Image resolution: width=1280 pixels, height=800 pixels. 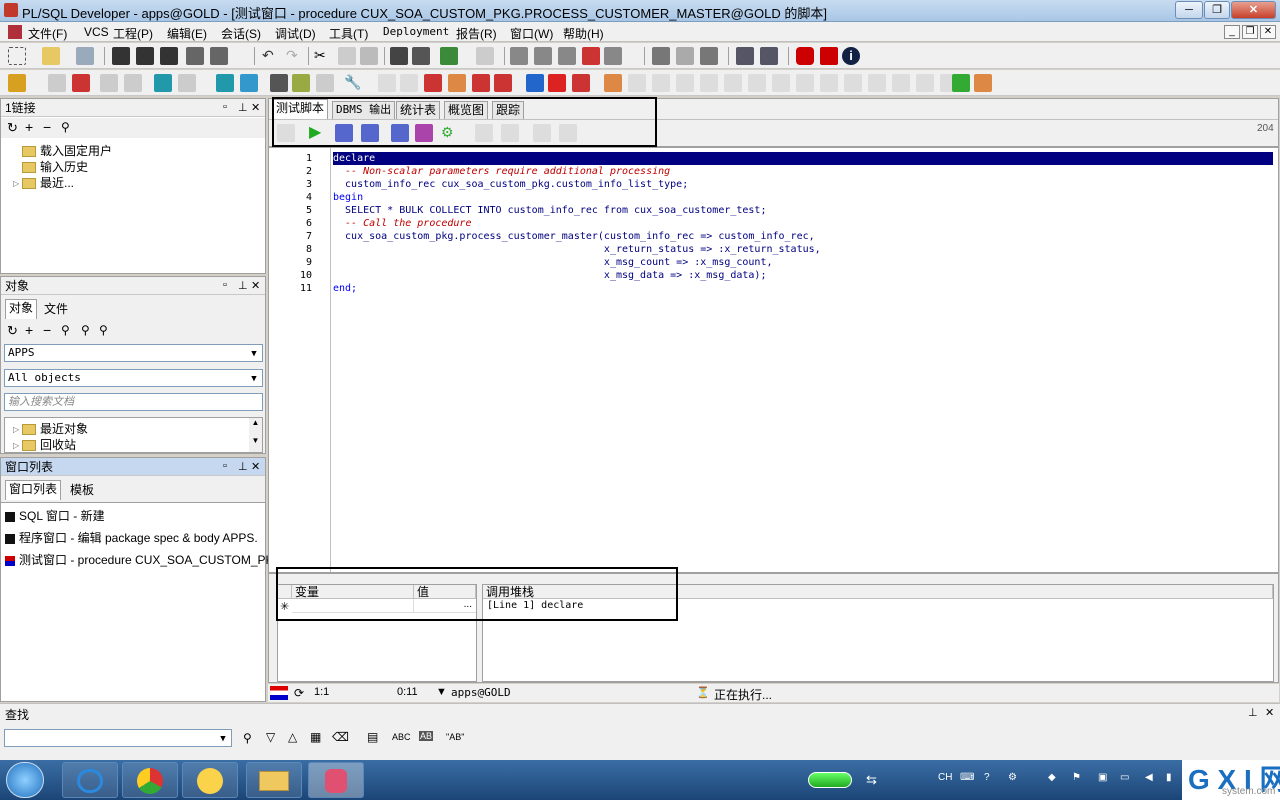 What do you see at coordinates (1149, 777) in the screenshot?
I see `volume-icon: ◀` at bounding box center [1149, 777].